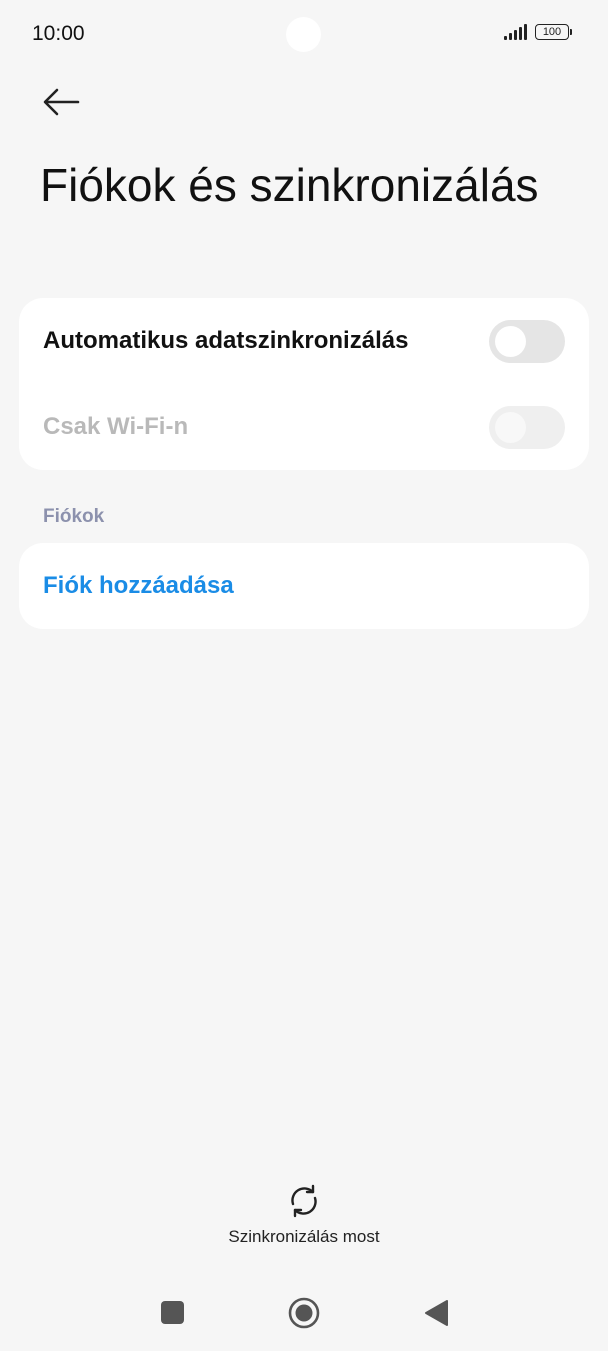 This screenshot has width=608, height=1351. I want to click on back-icon, so click(436, 1313).